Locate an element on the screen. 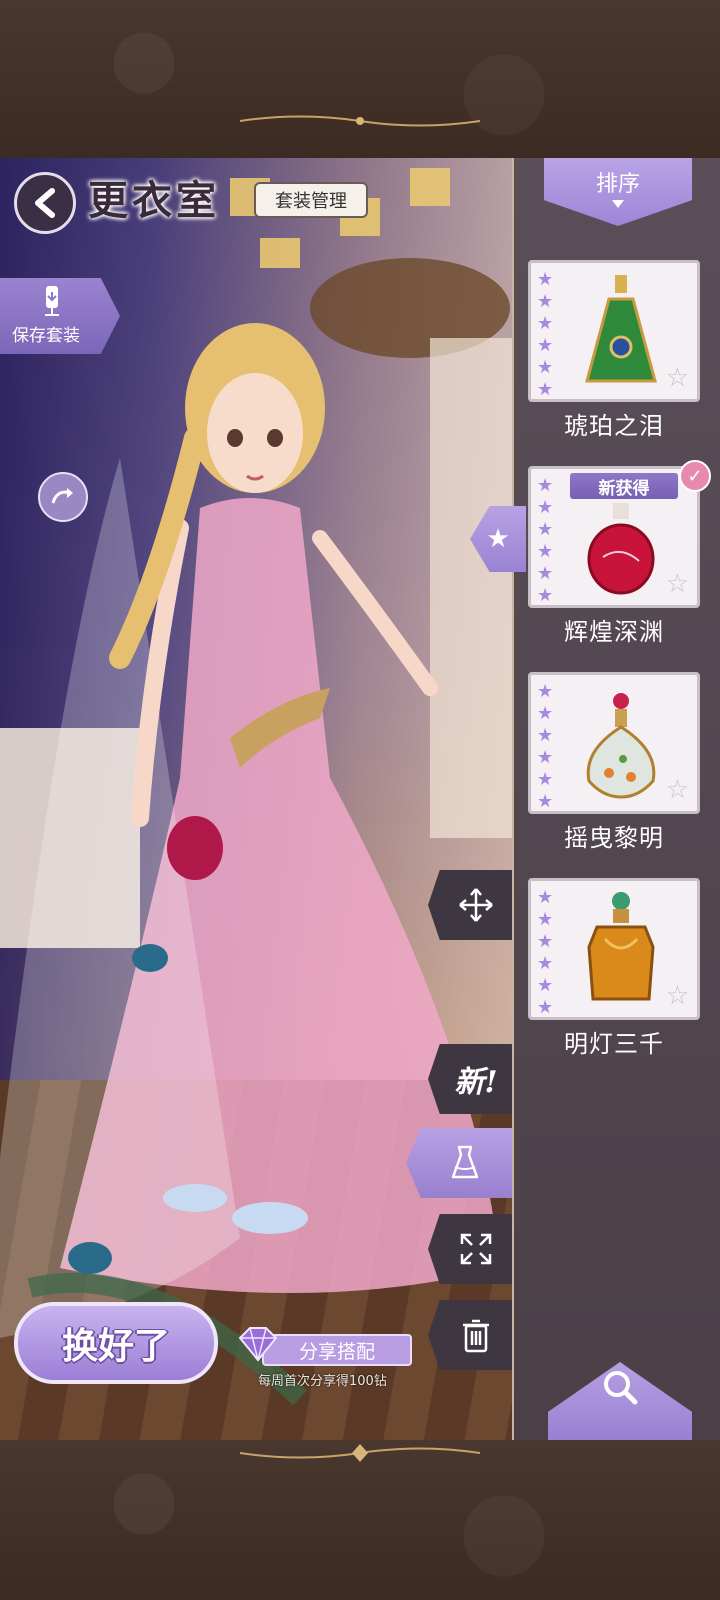 The image size is (720, 1600). delete-button is located at coordinates (470, 1335).